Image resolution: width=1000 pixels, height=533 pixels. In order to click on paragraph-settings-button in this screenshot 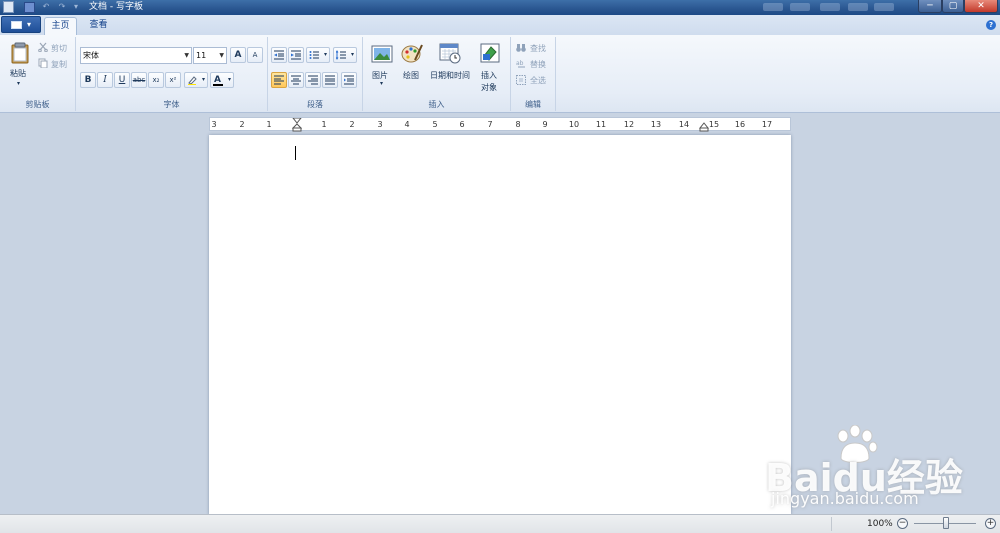, I will do `click(349, 80)`.